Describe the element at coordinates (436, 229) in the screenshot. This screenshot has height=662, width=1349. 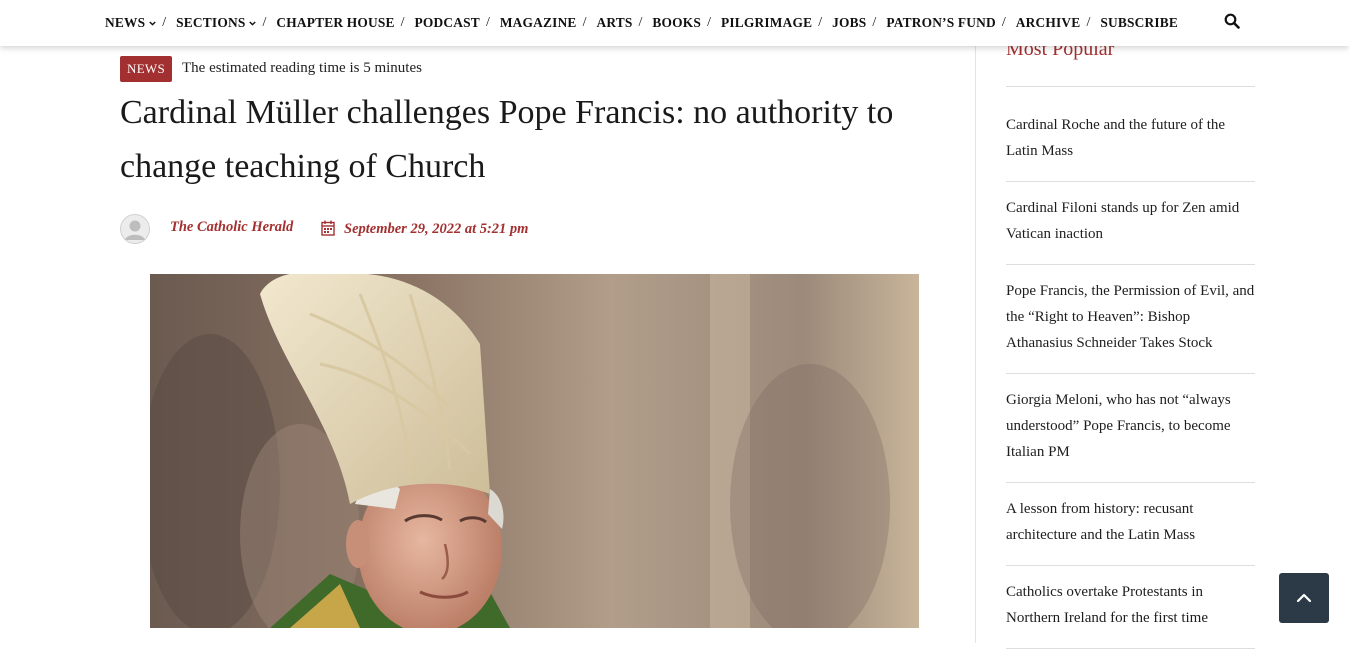
I see `publish-date: September 29, 2022 at 5:21 pm` at that location.